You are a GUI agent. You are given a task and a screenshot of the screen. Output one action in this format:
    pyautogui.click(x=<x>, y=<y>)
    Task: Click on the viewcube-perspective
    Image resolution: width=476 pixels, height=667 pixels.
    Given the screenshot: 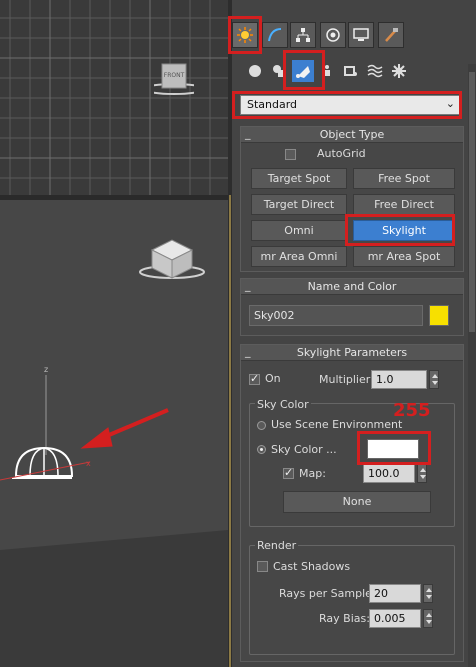 What is the action you would take?
    pyautogui.click(x=172, y=259)
    